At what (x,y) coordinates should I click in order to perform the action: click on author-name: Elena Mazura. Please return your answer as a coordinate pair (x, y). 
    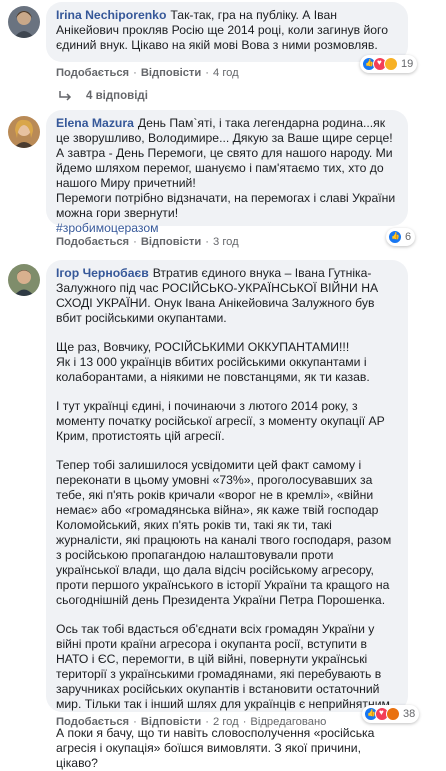
    Looking at the image, I should click on (95, 123).